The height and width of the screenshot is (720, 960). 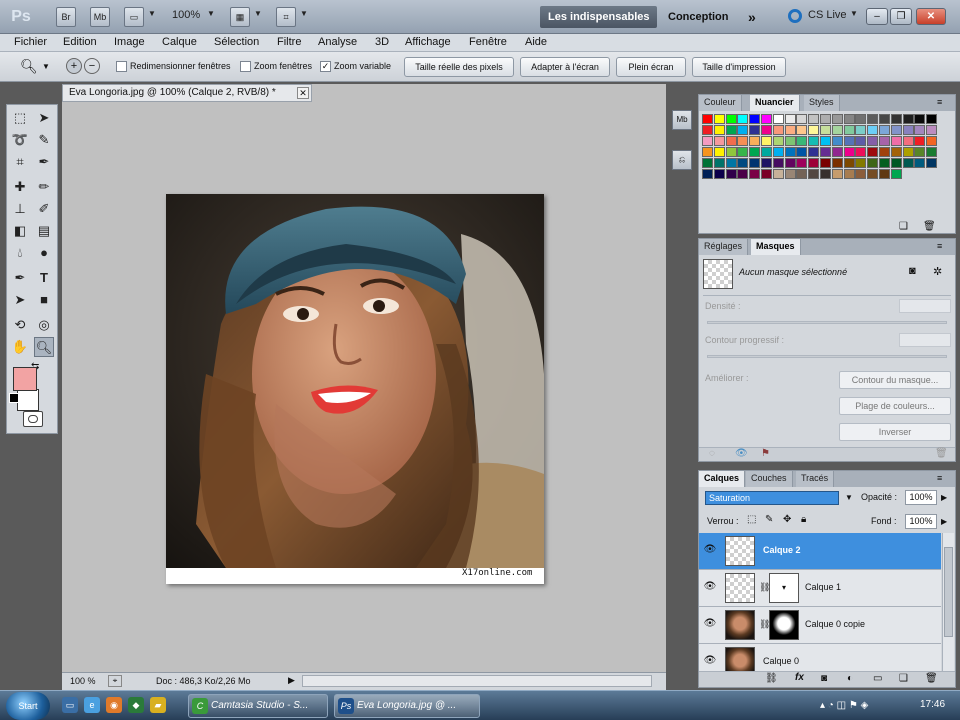 What do you see at coordinates (799, 677) in the screenshot?
I see `layer-style-icon: fx` at bounding box center [799, 677].